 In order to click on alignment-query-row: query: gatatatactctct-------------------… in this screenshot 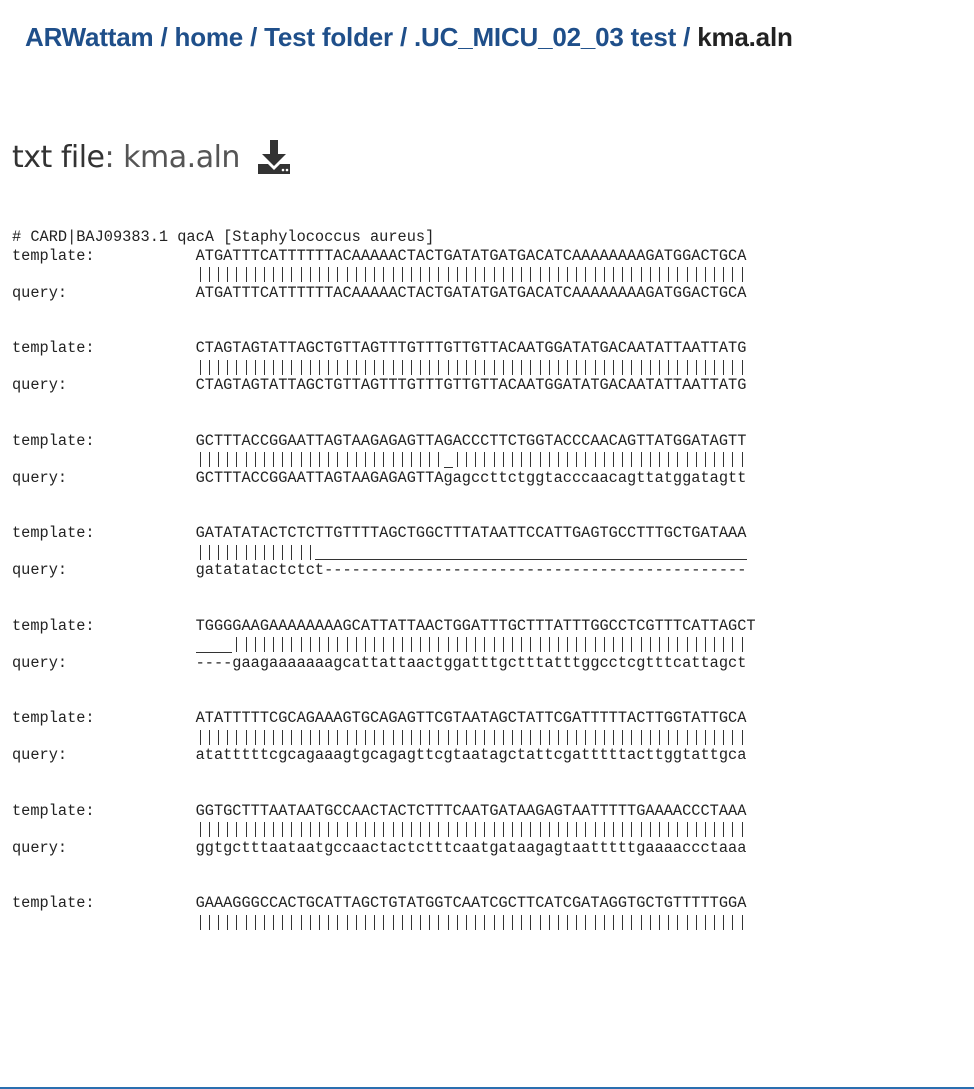, I will do `click(379, 570)`.